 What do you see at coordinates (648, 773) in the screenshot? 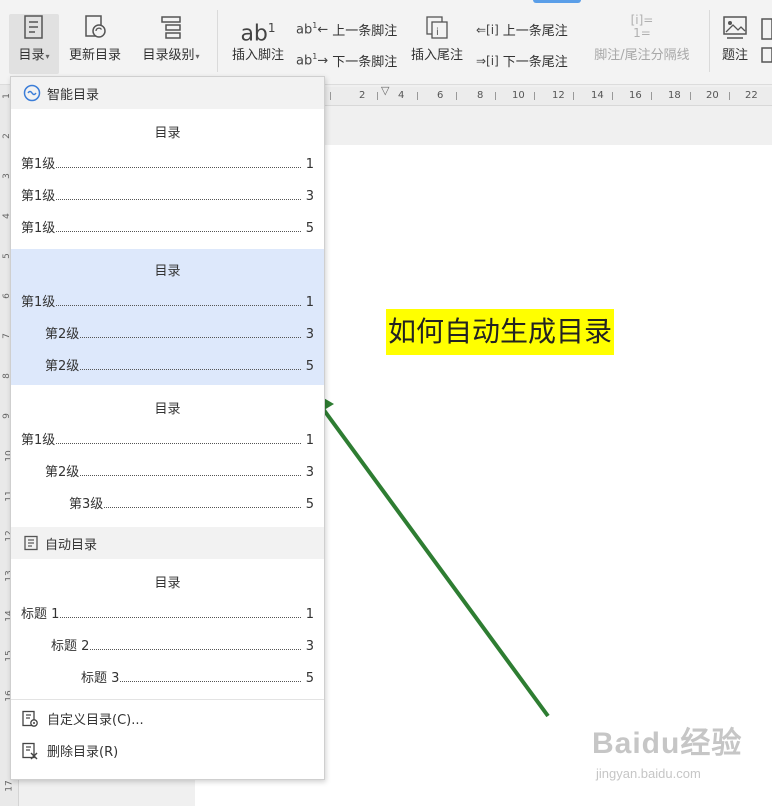
I see `baidu-watermark-url: jingyan.baidu.com` at bounding box center [648, 773].